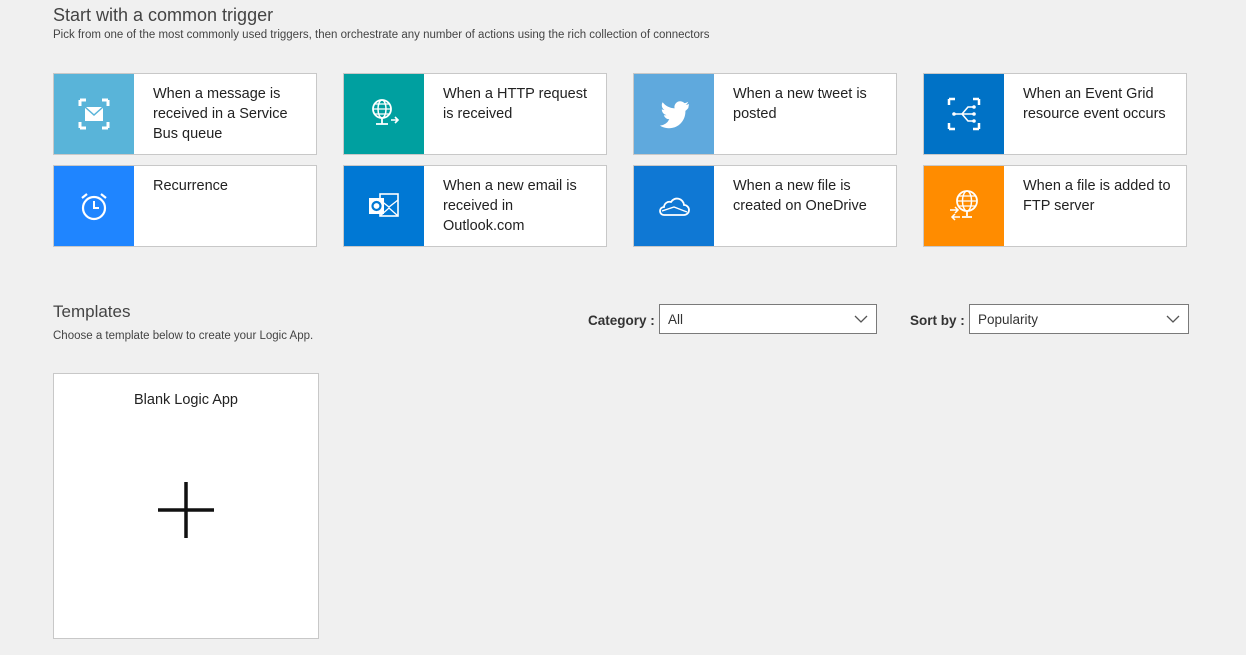 This screenshot has width=1246, height=655. I want to click on service-bus-icon, so click(94, 114).